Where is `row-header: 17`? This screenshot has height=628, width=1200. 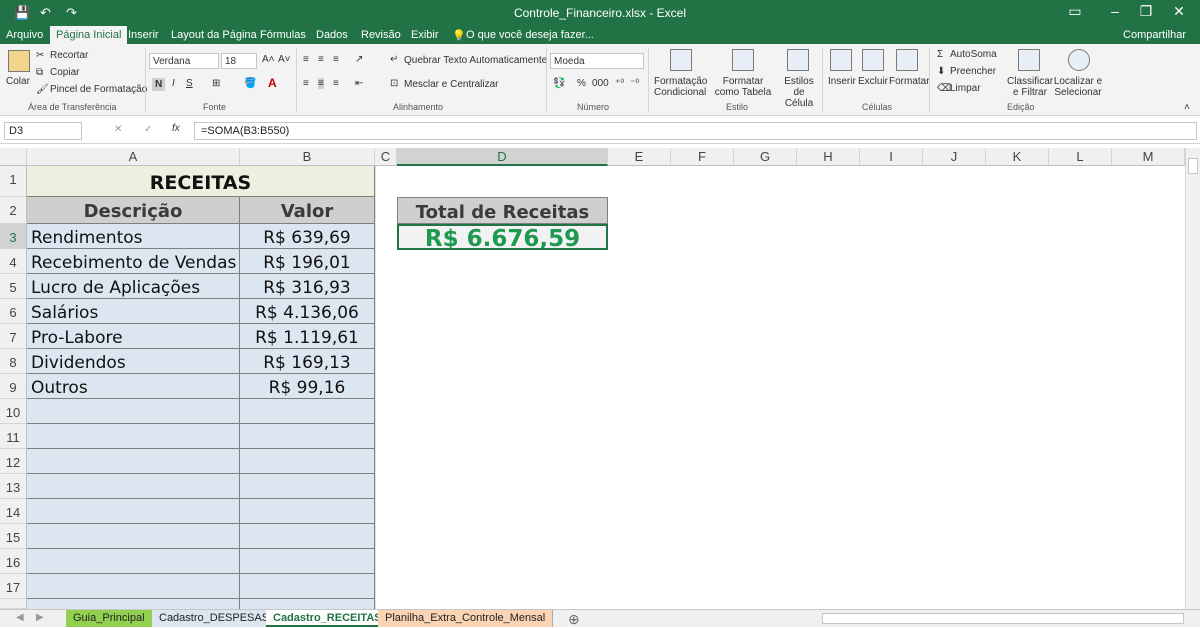
row-header: 17 is located at coordinates (13, 586).